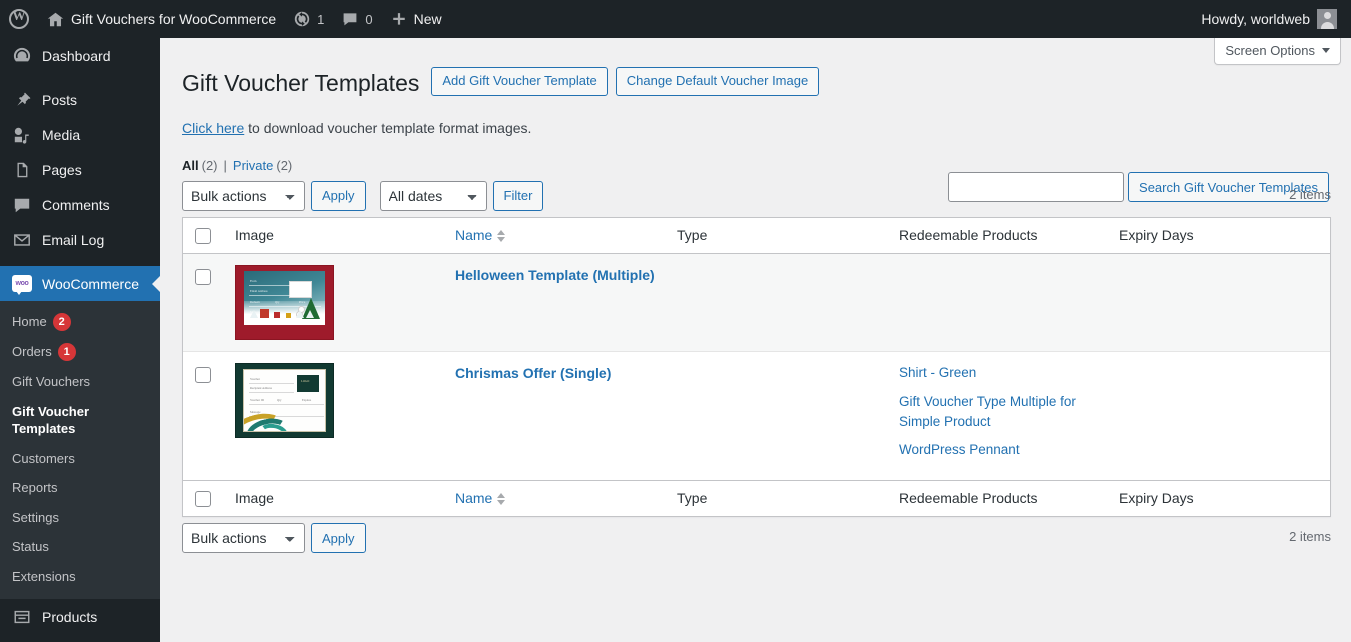 The image size is (1351, 642). I want to click on sidebar-item-gift-vouchers: Gift Vouchers, so click(80, 382).